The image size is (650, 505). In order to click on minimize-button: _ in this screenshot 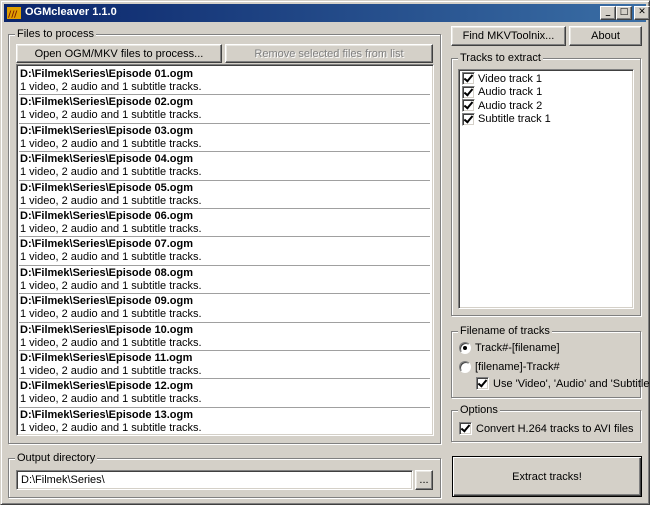, I will do `click(608, 13)`.